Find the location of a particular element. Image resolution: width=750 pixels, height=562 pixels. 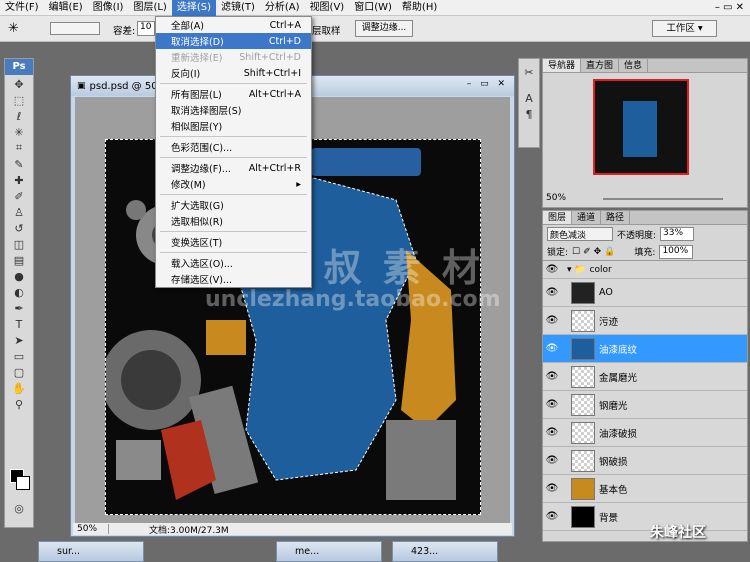

menu-item-inverse: 反向(I) Shift+Ctrl+I is located at coordinates (233, 73).